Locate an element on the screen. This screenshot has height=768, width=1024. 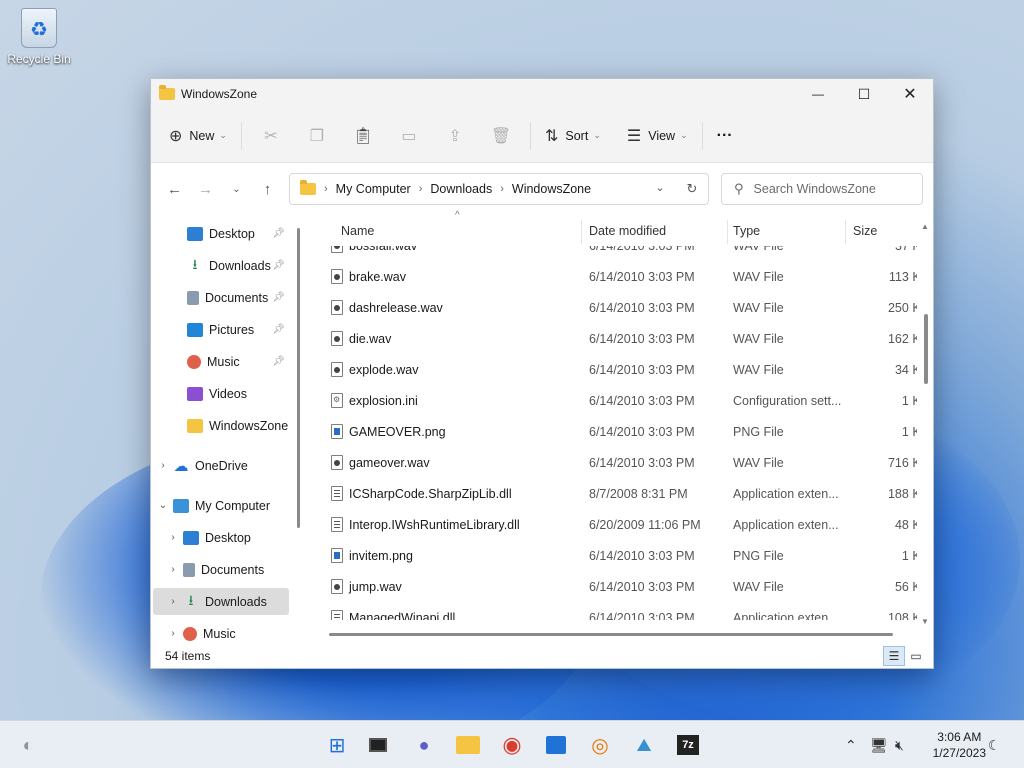
clock: 3:06 AM 1/27/2023 is located at coordinates (959, 745).